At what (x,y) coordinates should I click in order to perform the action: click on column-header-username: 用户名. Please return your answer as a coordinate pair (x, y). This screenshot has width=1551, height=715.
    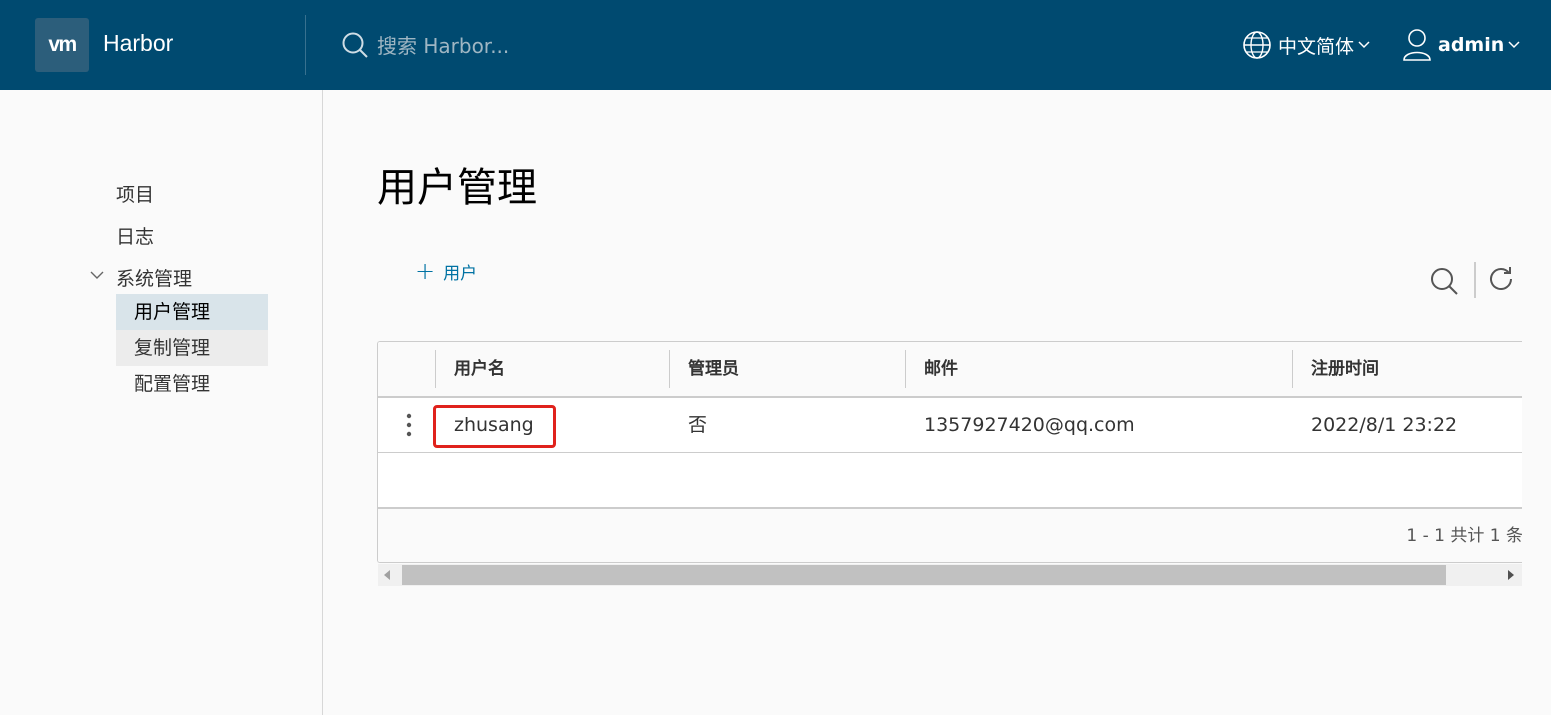
    Looking at the image, I should click on (470, 369).